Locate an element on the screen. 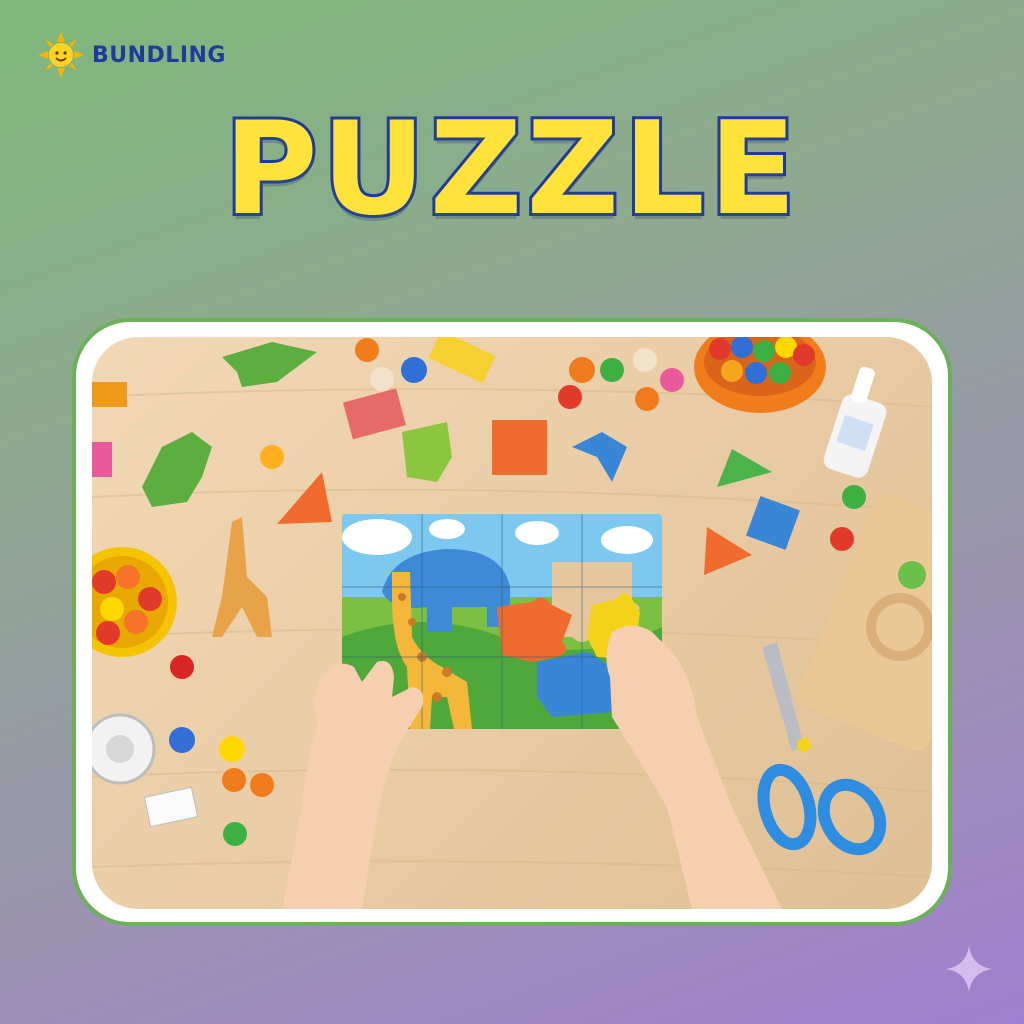  brand-name: BUNDLING is located at coordinates (159, 55).